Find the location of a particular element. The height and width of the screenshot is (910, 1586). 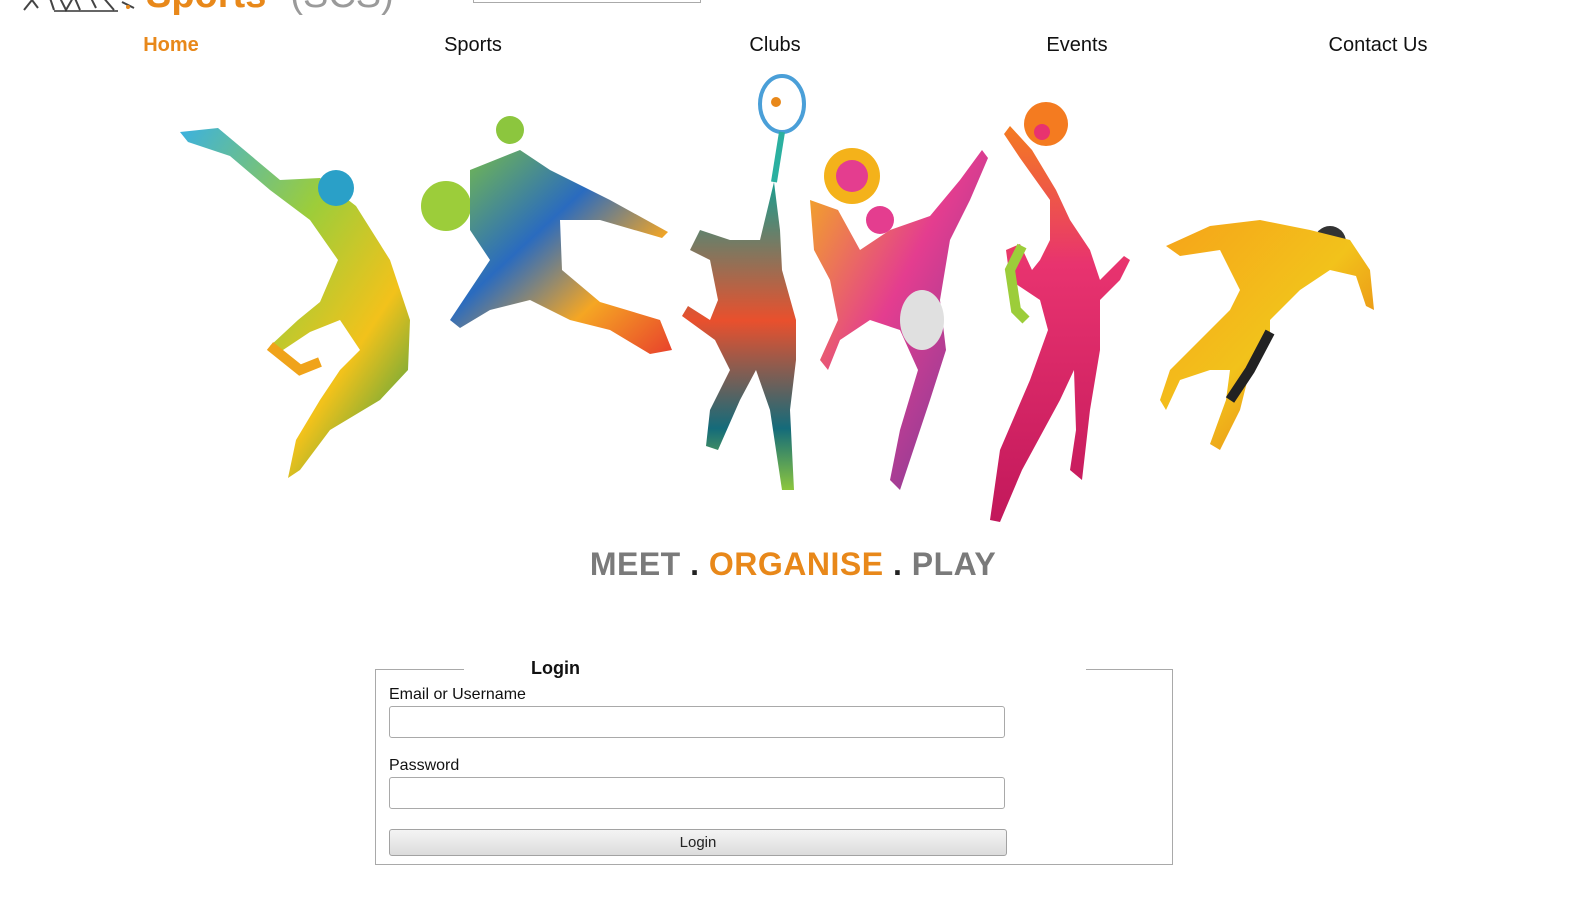

nav-clubs: Clubs is located at coordinates (774, 45).